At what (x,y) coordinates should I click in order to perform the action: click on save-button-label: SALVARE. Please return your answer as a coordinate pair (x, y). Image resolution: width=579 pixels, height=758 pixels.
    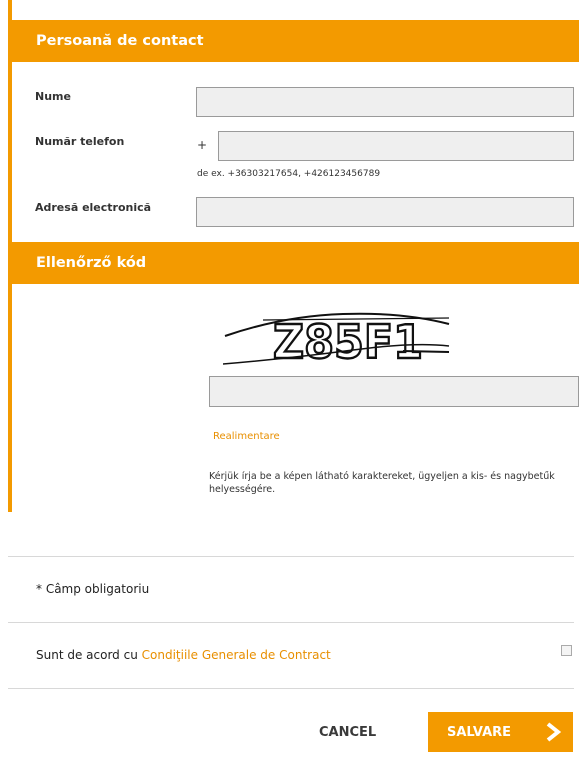
    Looking at the image, I should click on (479, 732).